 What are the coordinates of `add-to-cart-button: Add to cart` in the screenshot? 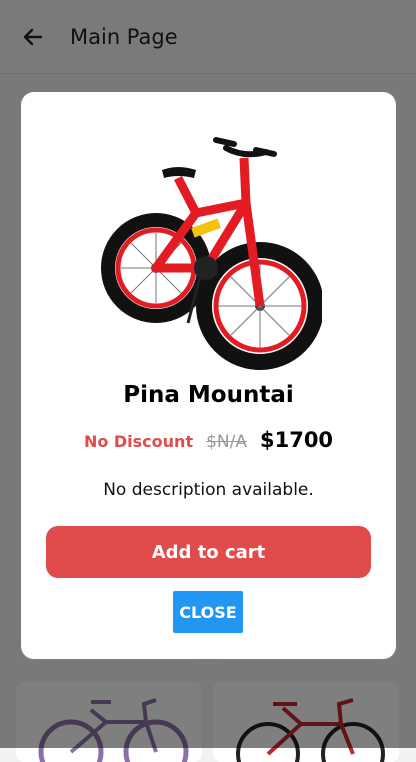 It's located at (208, 552).